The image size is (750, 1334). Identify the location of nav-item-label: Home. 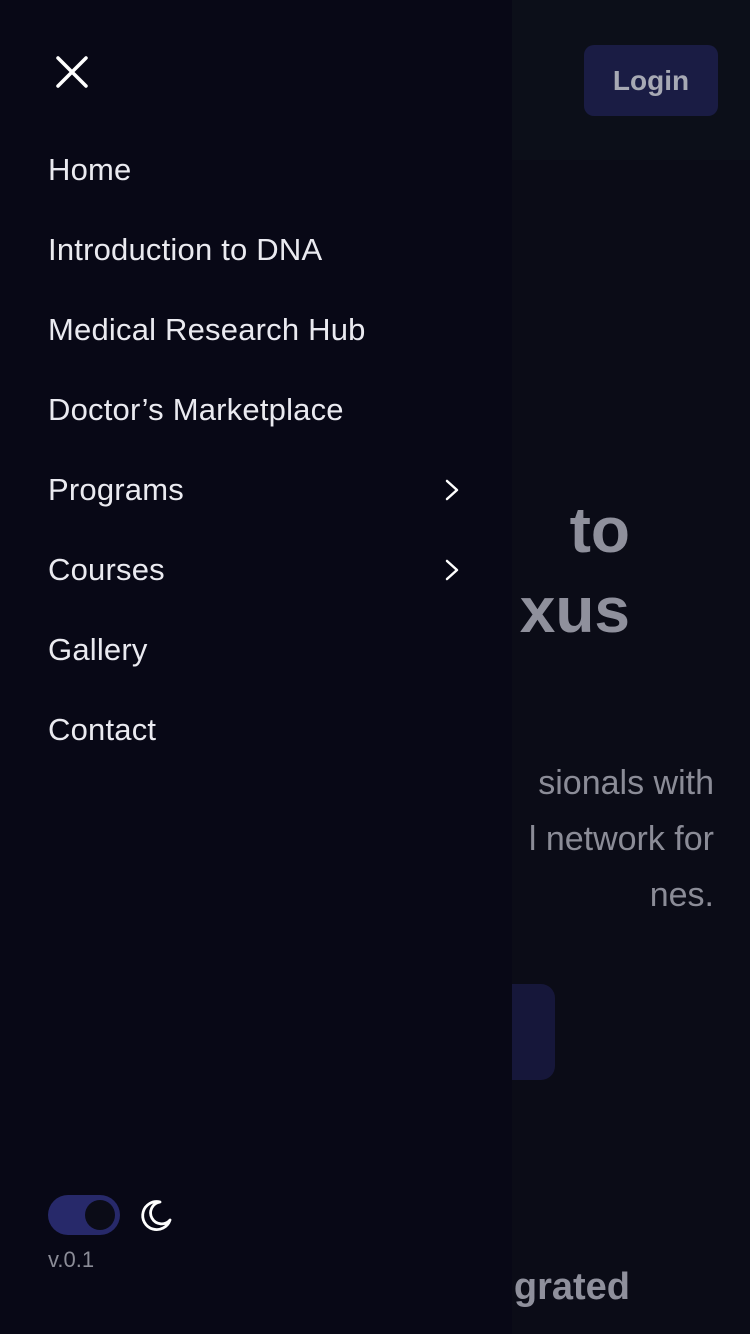
(90, 169).